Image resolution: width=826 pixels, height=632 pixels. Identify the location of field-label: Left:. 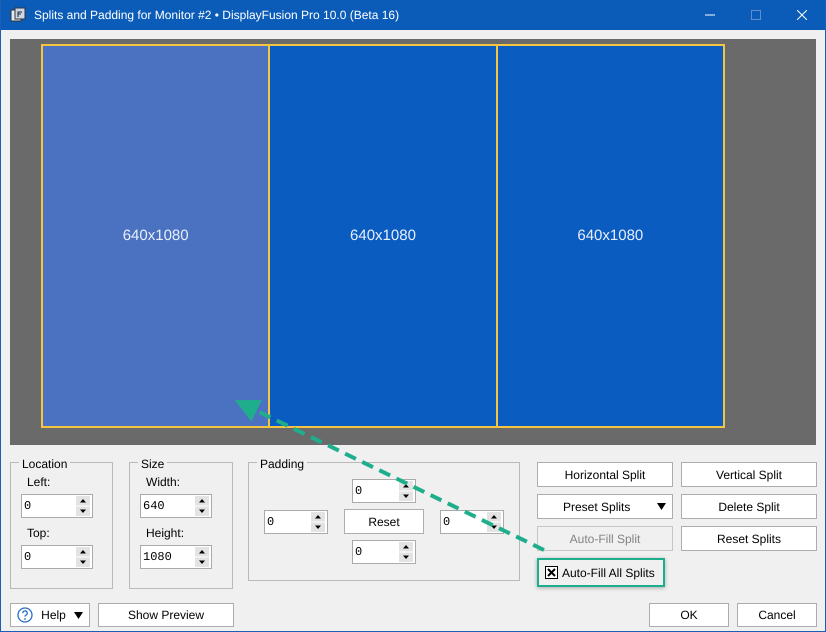
(39, 482).